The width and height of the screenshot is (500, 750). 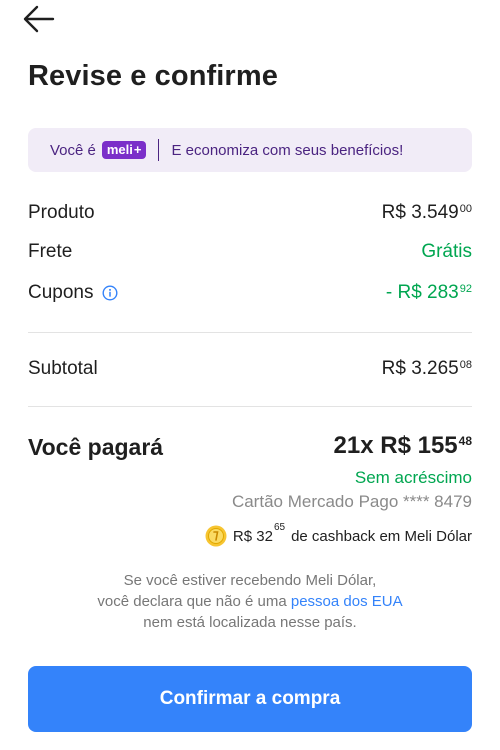 What do you see at coordinates (96, 447) in the screenshot?
I see `total-label: Você pagará` at bounding box center [96, 447].